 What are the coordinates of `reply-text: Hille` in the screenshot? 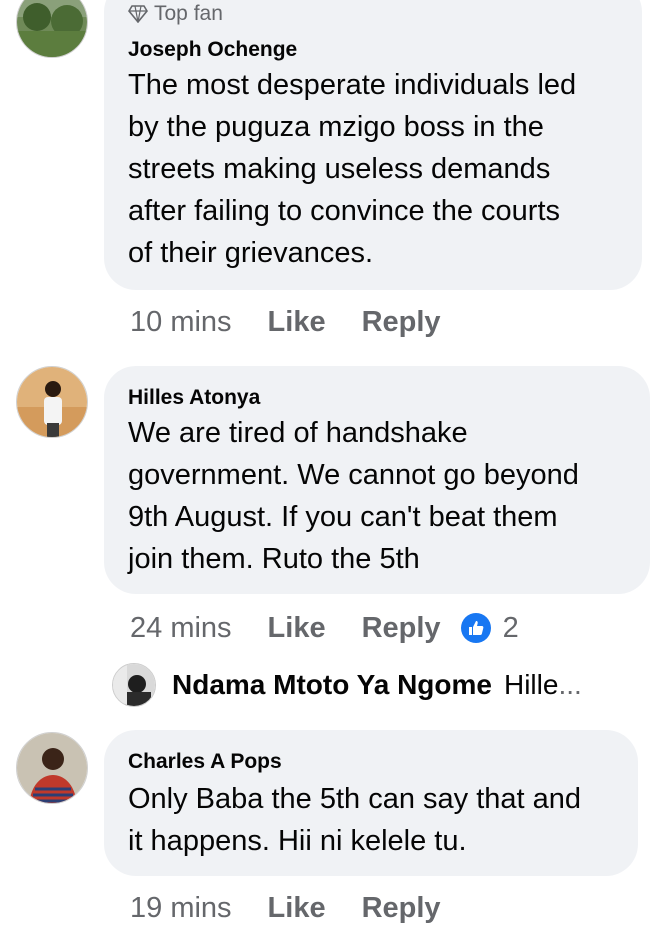 It's located at (531, 684).